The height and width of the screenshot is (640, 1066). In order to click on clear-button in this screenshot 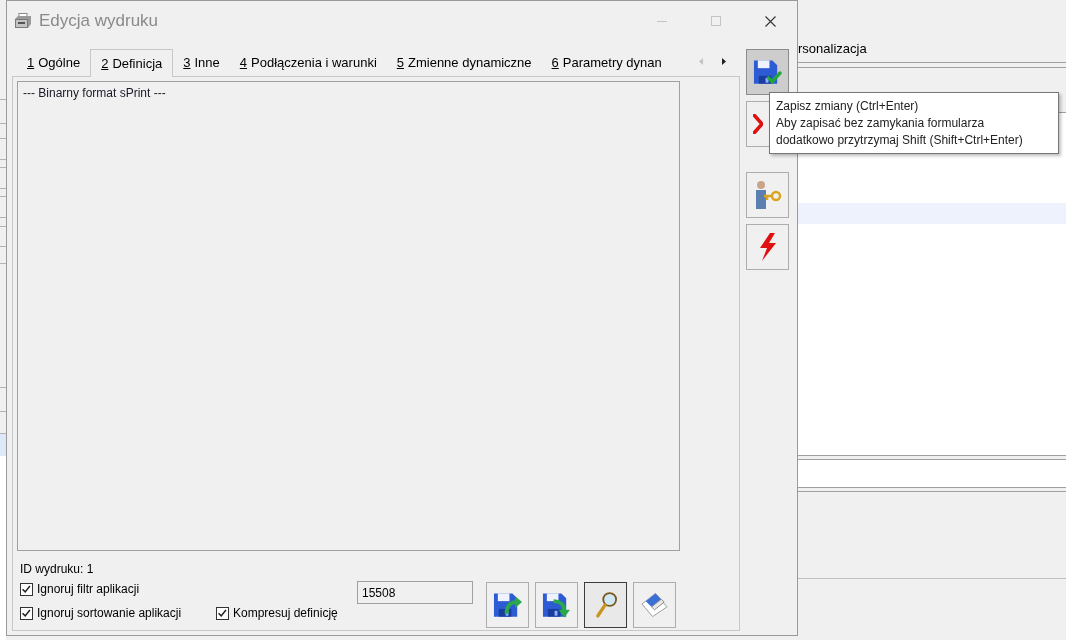, I will do `click(654, 605)`.